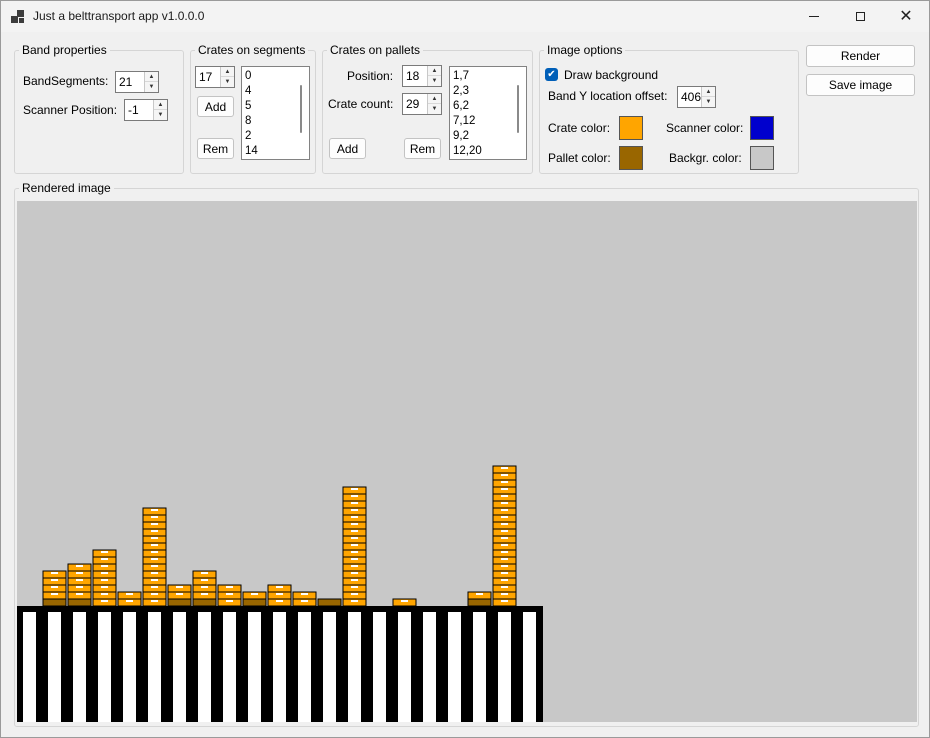 Image resolution: width=930 pixels, height=738 pixels. What do you see at coordinates (461, 106) in the screenshot?
I see `list-item: 6,2` at bounding box center [461, 106].